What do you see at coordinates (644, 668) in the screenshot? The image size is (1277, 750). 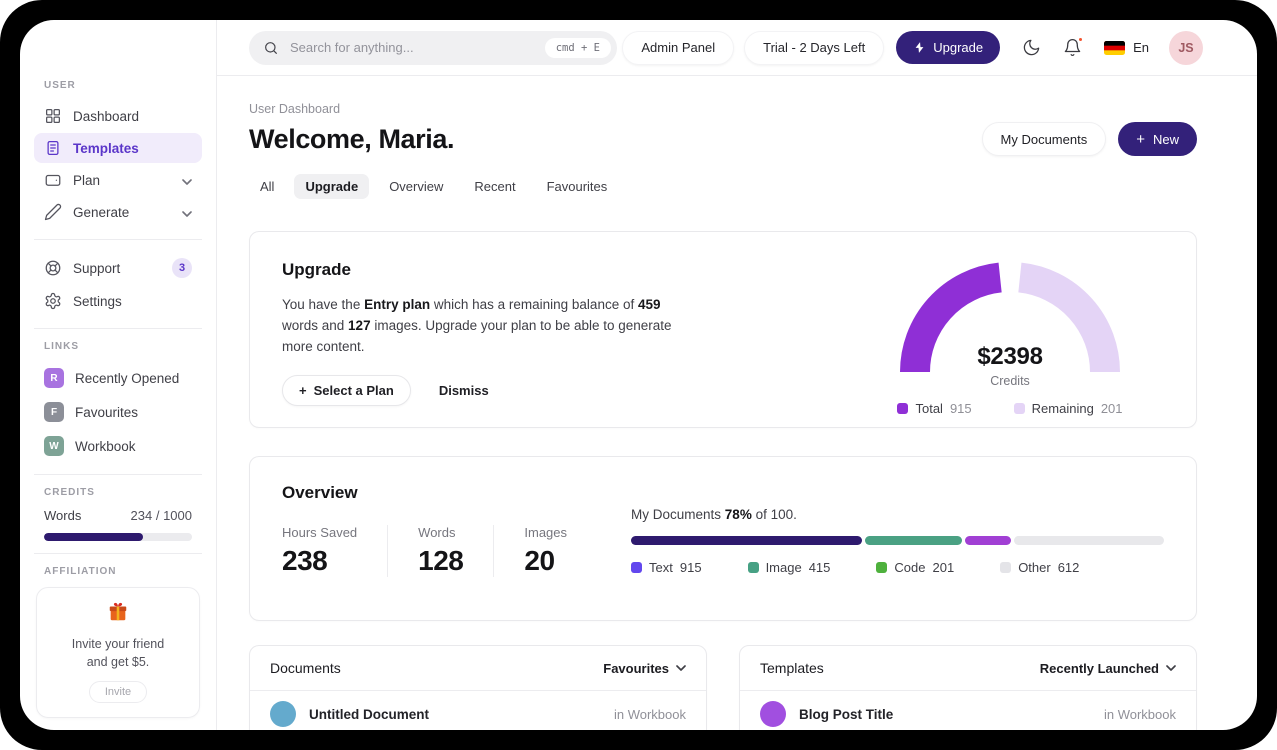 I see `documents-filter-dropdown: Favourites` at bounding box center [644, 668].